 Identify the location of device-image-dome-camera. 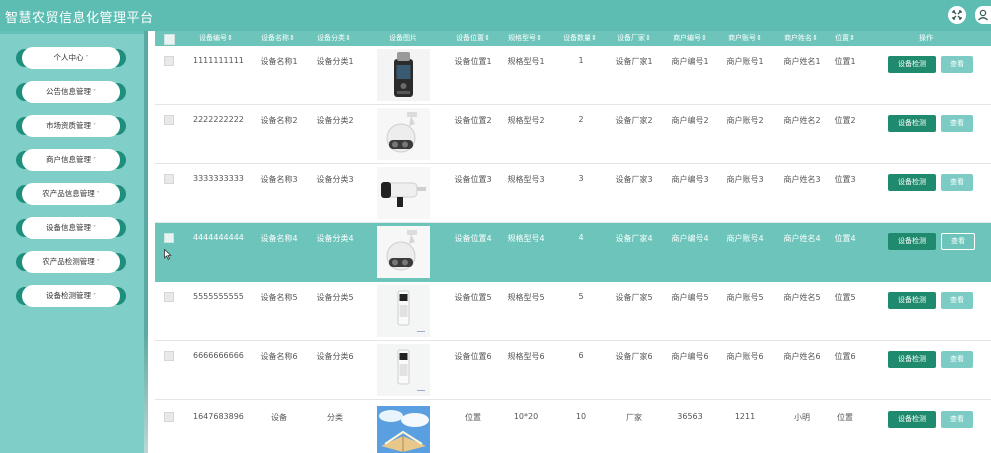
(403, 134).